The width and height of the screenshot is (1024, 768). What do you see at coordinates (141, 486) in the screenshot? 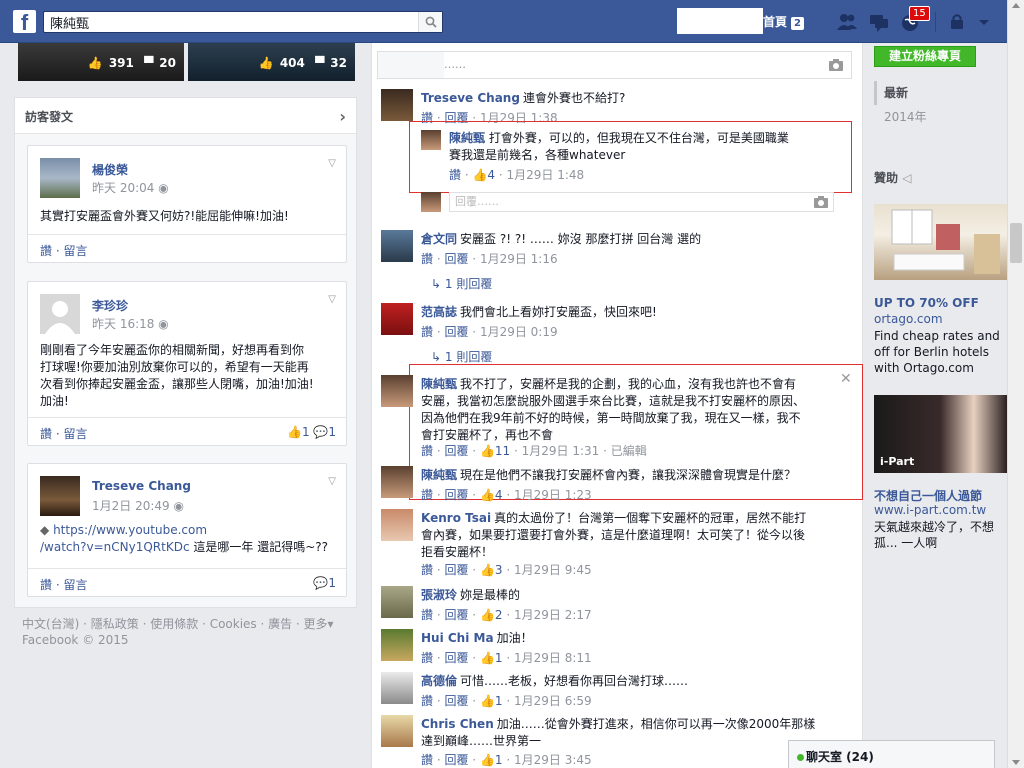
I see `post-author: Treseve Chang` at bounding box center [141, 486].